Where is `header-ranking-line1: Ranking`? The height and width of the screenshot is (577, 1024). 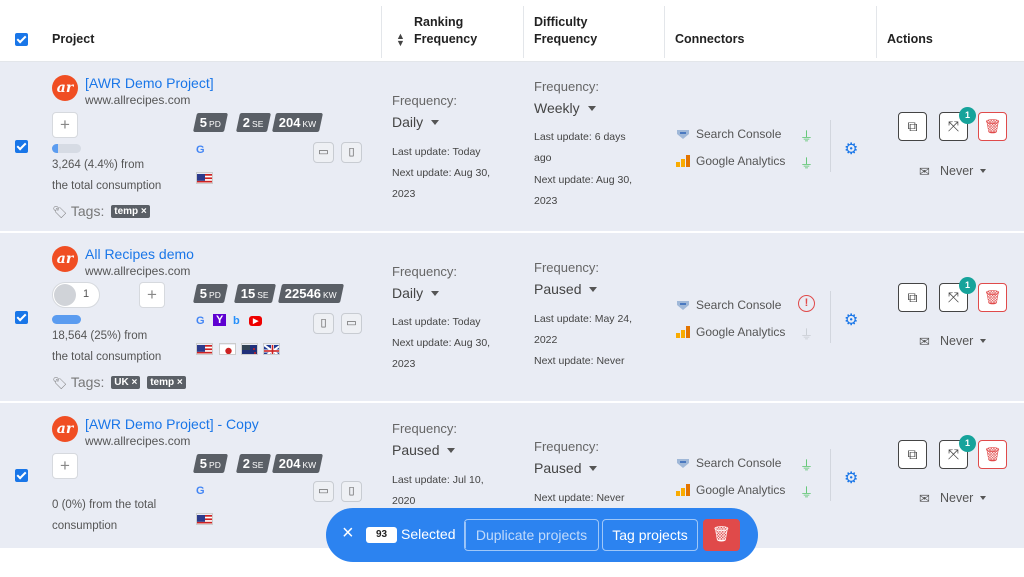
header-ranking-line1: Ranking is located at coordinates (439, 22).